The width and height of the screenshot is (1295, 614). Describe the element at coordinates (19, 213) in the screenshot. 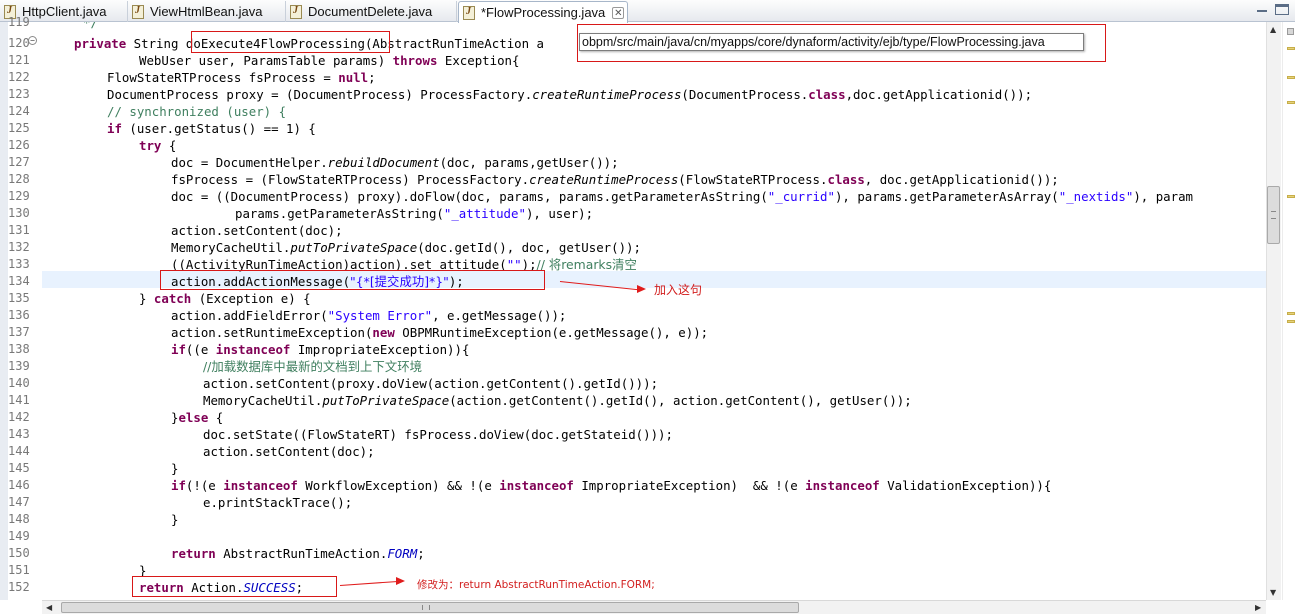

I see `line-number: 130` at that location.